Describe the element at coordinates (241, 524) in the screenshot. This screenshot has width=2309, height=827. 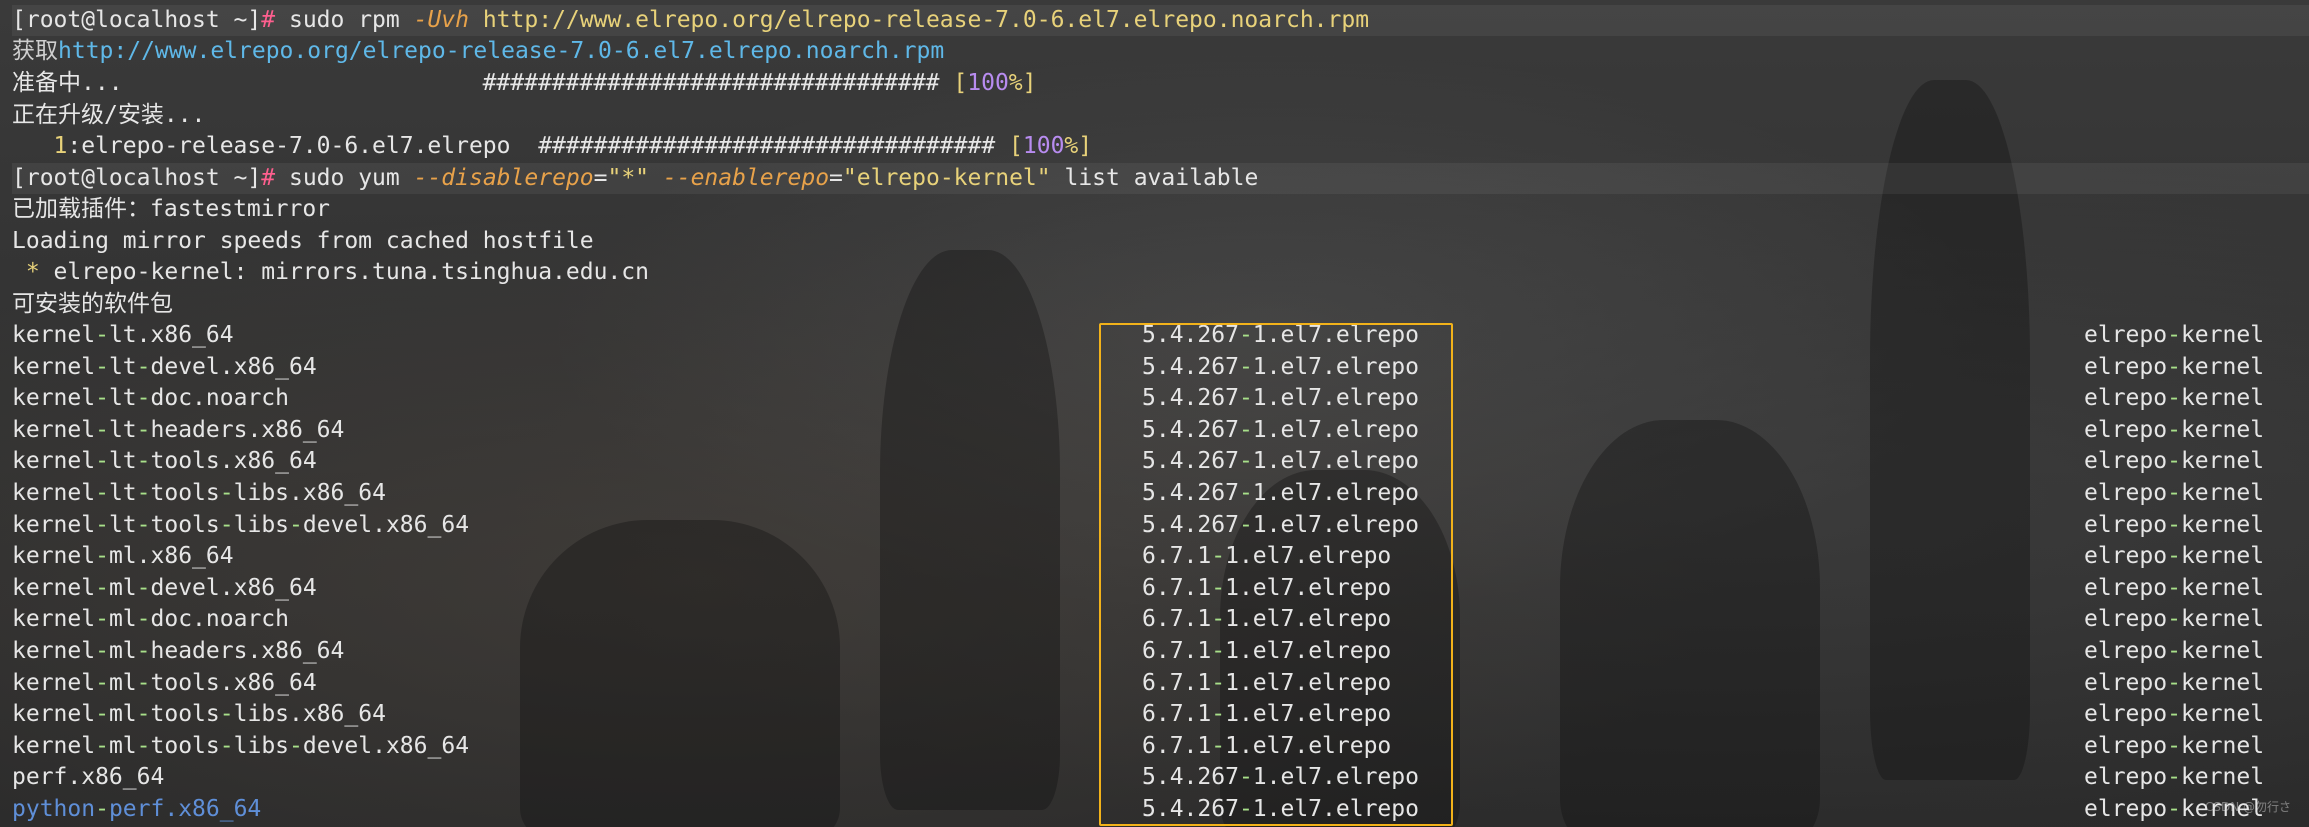
I see `package-name: kernel-lt-tools-libs-devel.x86_64` at that location.